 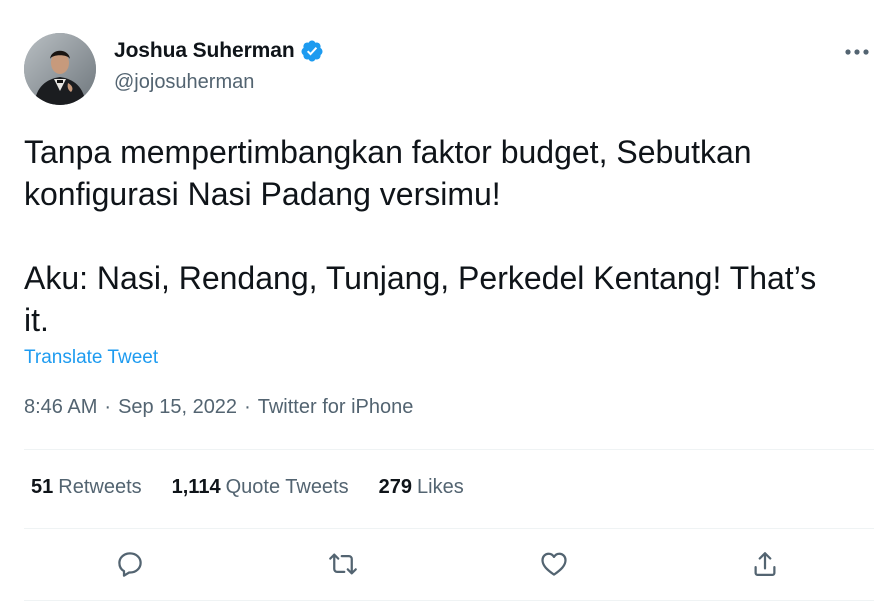 I want to click on tweet-date: Sep 15, 2022, so click(x=177, y=407).